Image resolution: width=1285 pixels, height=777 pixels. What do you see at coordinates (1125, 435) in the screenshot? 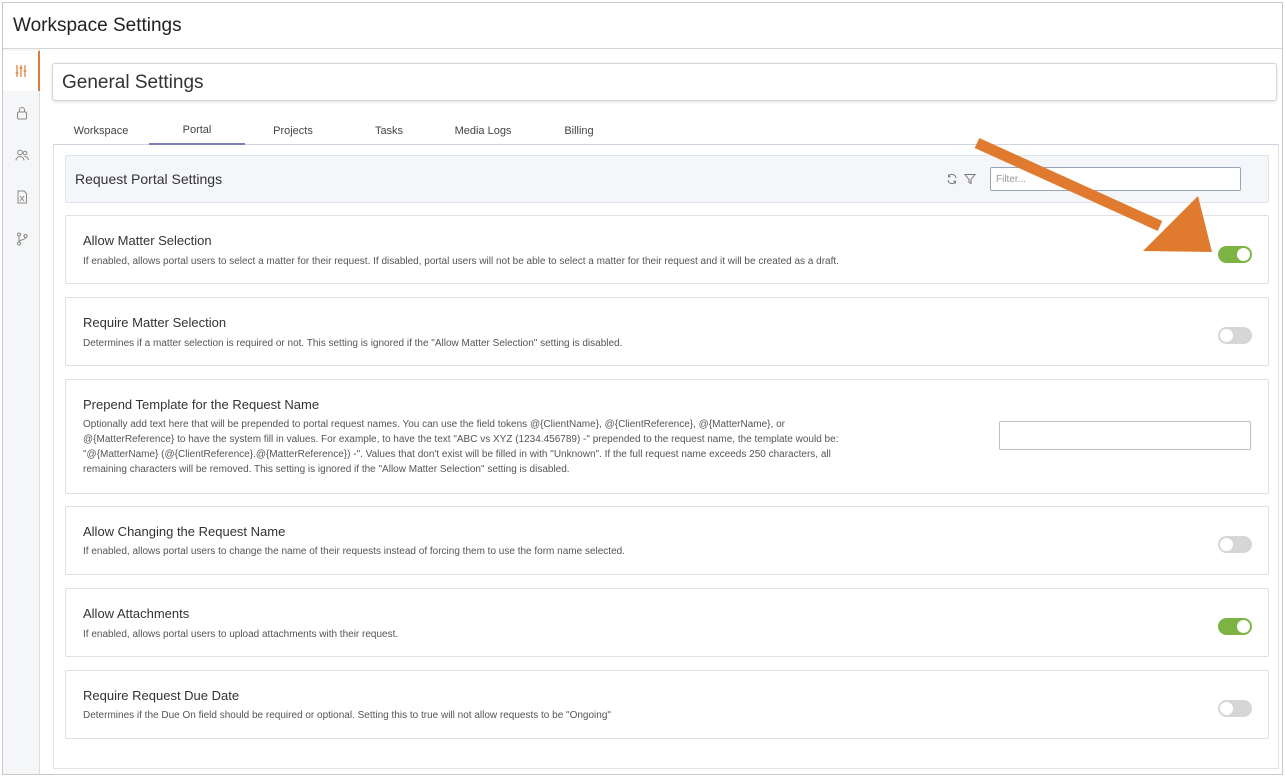
I see `prepend-template-input` at bounding box center [1125, 435].